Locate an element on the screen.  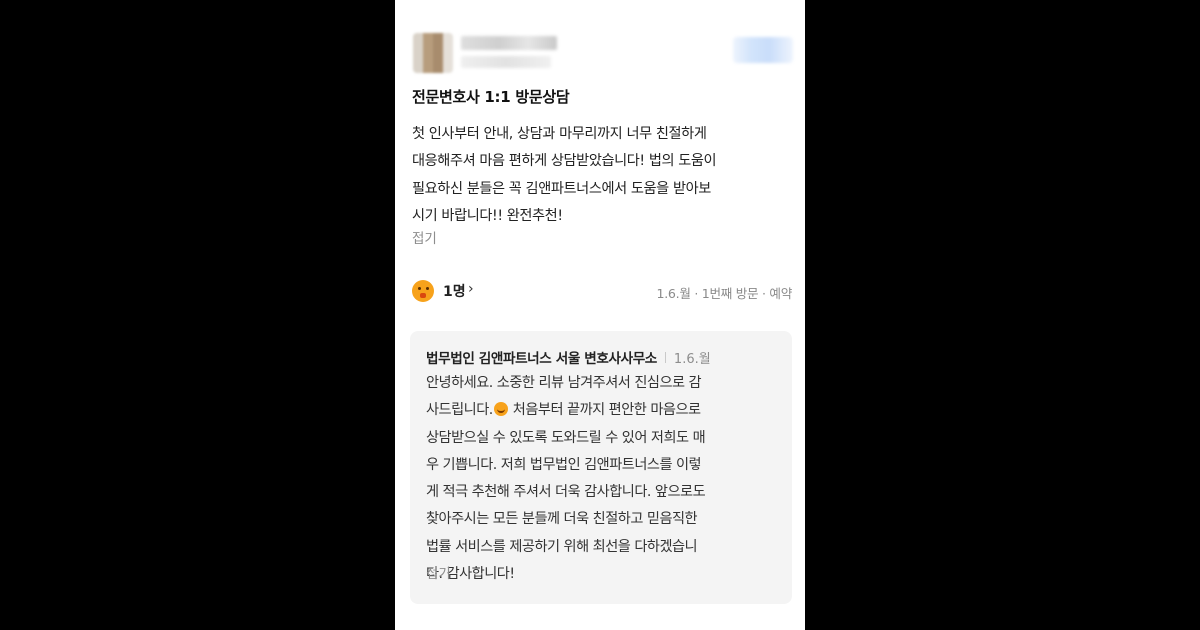
reply-header: 법무법인 김앤파트너스 서울 변호사사무소 1.6.월 is located at coordinates (568, 357).